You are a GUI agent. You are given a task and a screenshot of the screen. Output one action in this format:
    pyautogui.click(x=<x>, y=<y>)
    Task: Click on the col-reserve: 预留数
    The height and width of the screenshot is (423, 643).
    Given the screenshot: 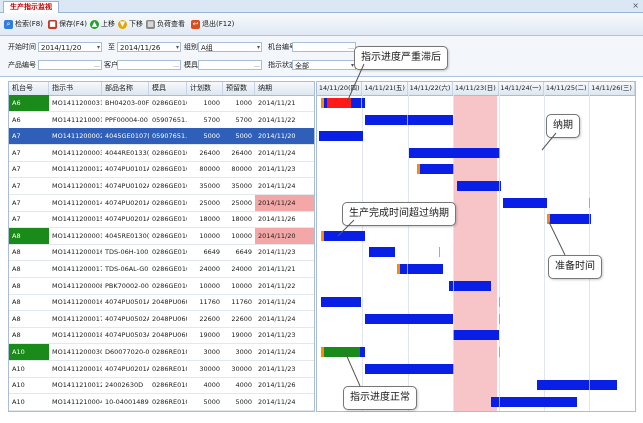 What is the action you would take?
    pyautogui.click(x=239, y=88)
    